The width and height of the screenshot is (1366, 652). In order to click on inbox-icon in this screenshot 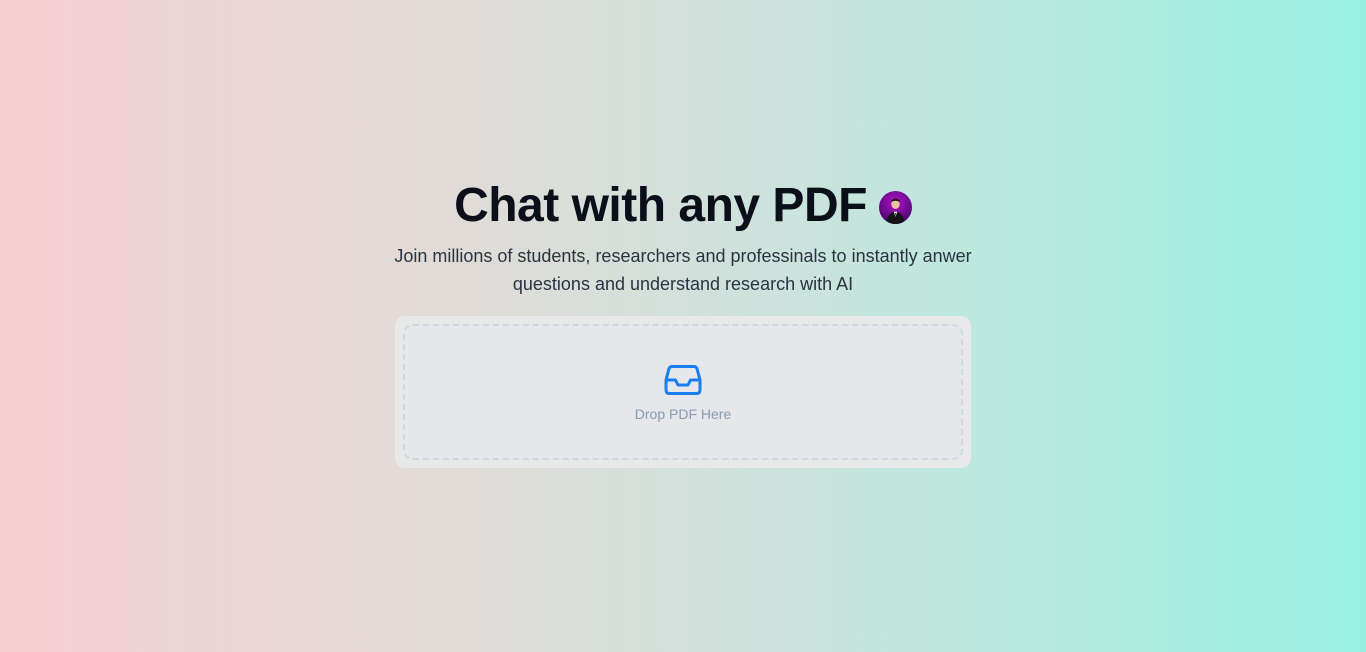, I will do `click(683, 380)`.